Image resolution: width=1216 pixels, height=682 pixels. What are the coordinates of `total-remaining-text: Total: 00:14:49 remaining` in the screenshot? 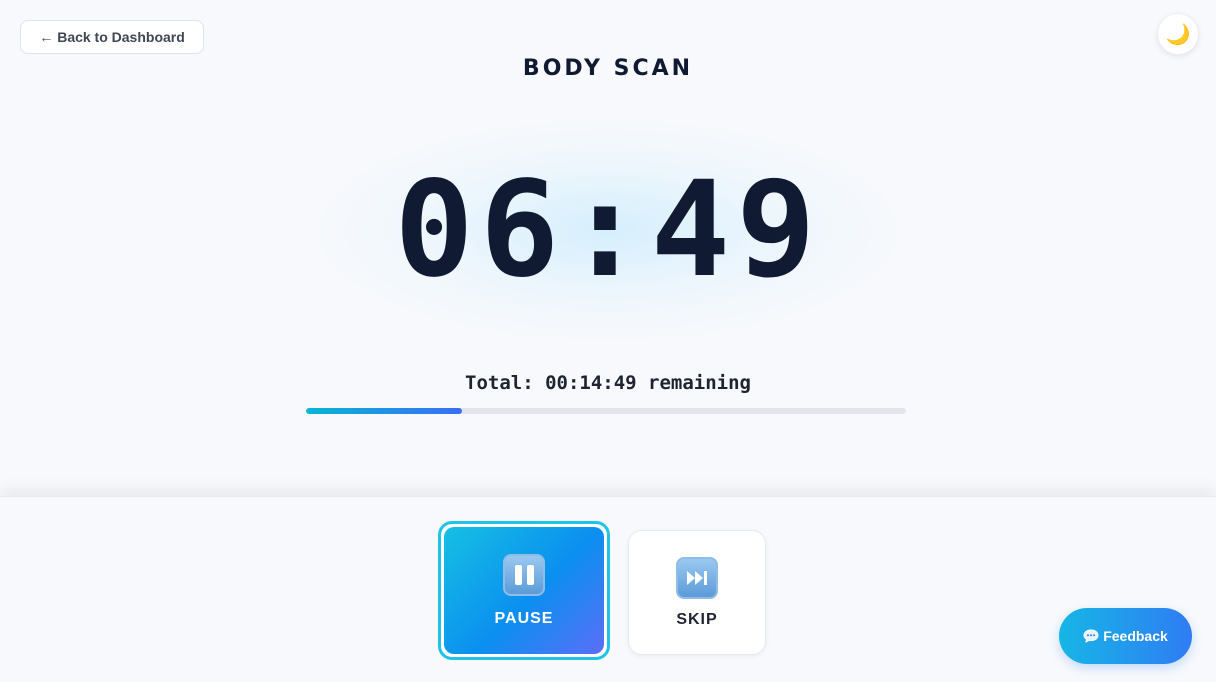 It's located at (608, 383).